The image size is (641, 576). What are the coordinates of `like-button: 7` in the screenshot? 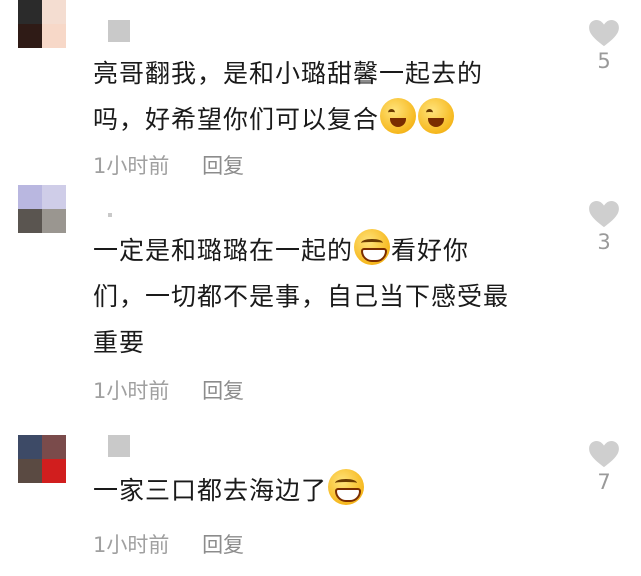 It's located at (604, 467).